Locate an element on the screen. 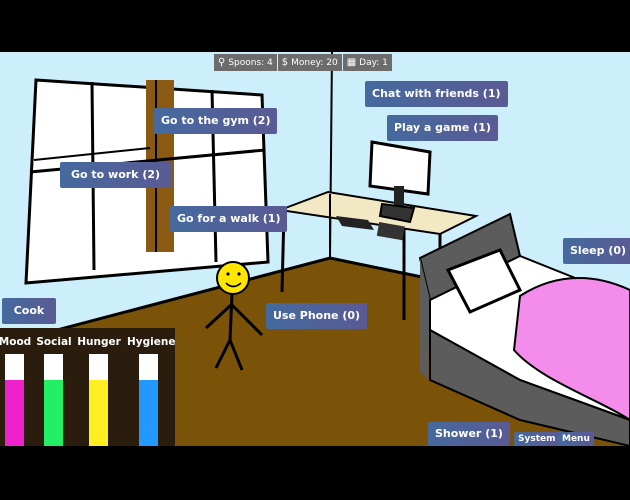  menu-button: Menu is located at coordinates (576, 439).